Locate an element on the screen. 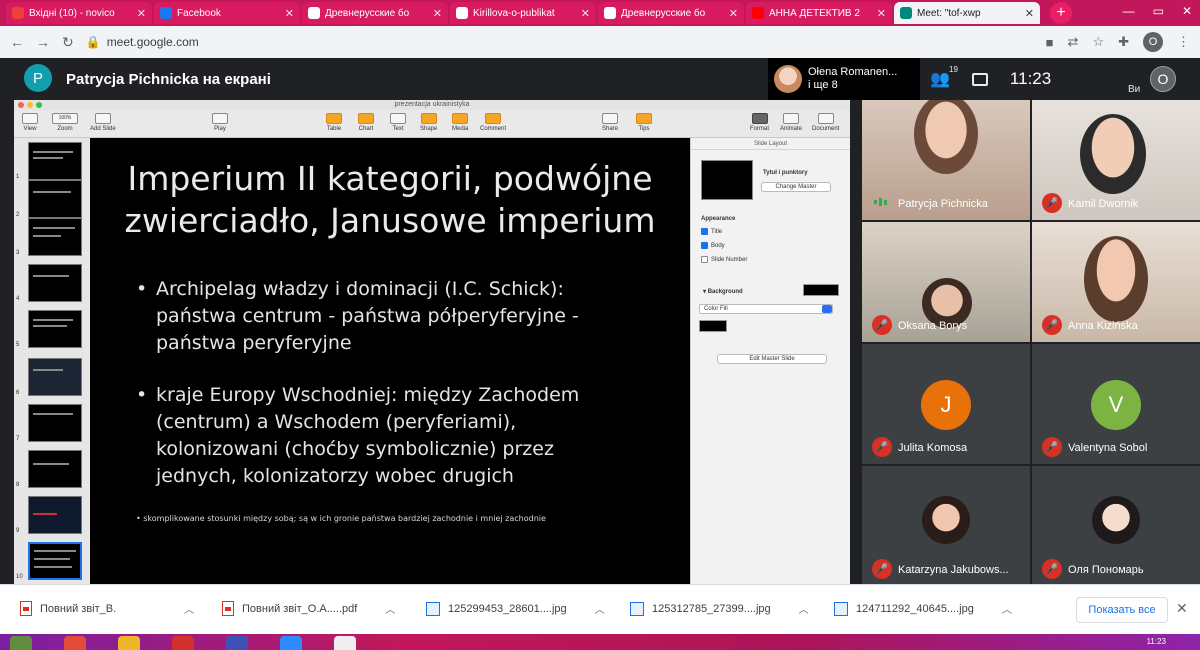 The image size is (1200, 650). minimize-dot-icon is located at coordinates (30, 105).